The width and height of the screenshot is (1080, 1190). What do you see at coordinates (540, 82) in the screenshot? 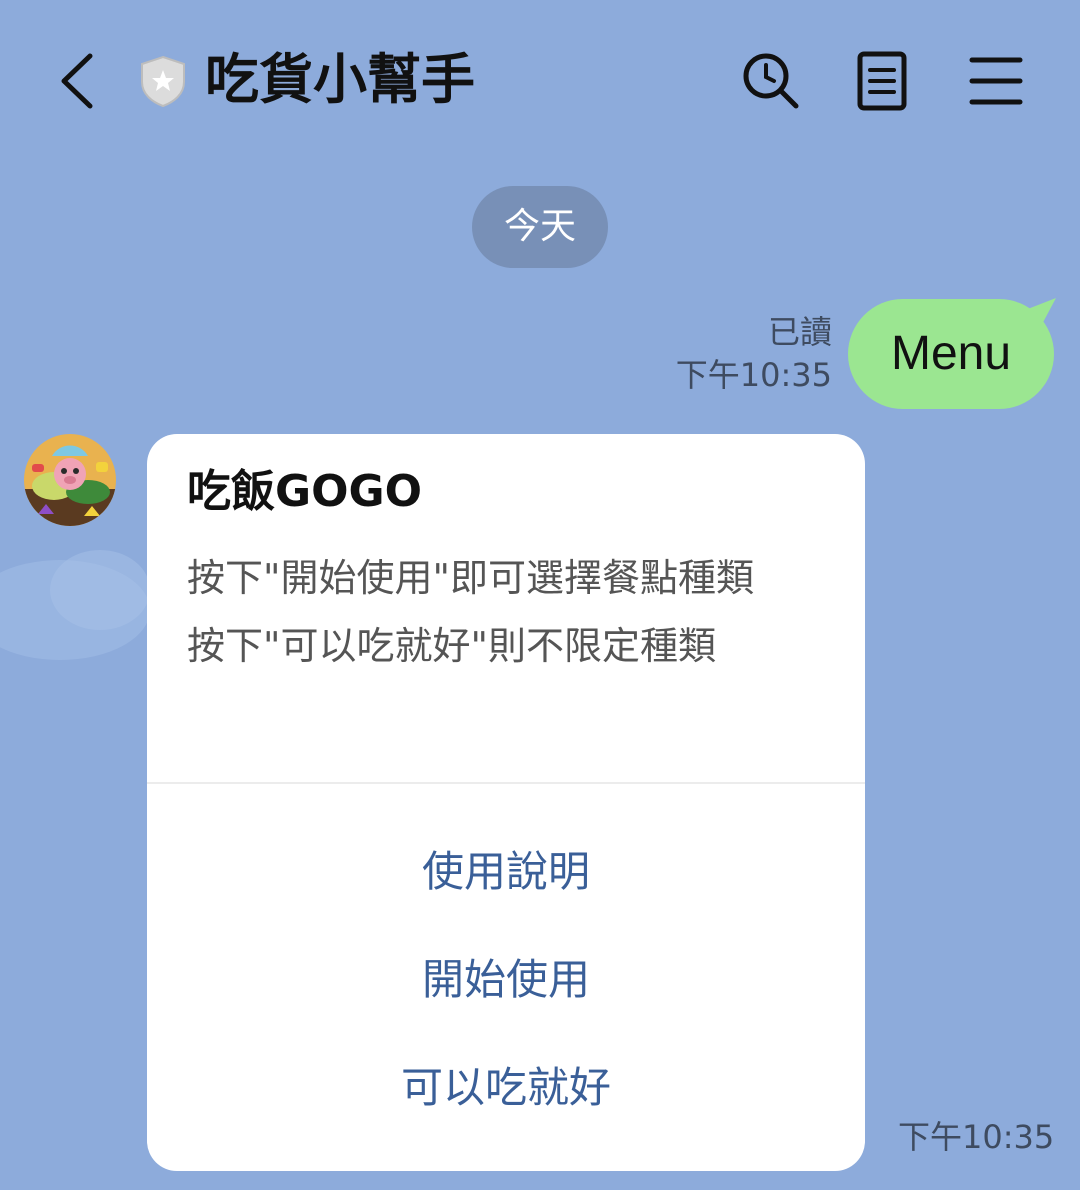
I see `chat-header: 吃貨小幫手` at bounding box center [540, 82].